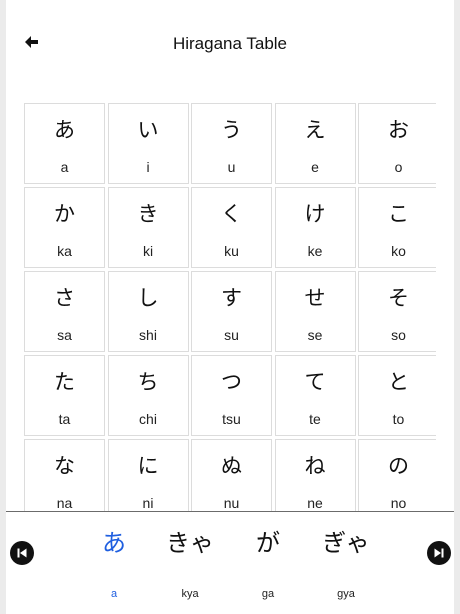 Image resolution: width=460 pixels, height=614 pixels. I want to click on kana-character: せ, so click(315, 298).